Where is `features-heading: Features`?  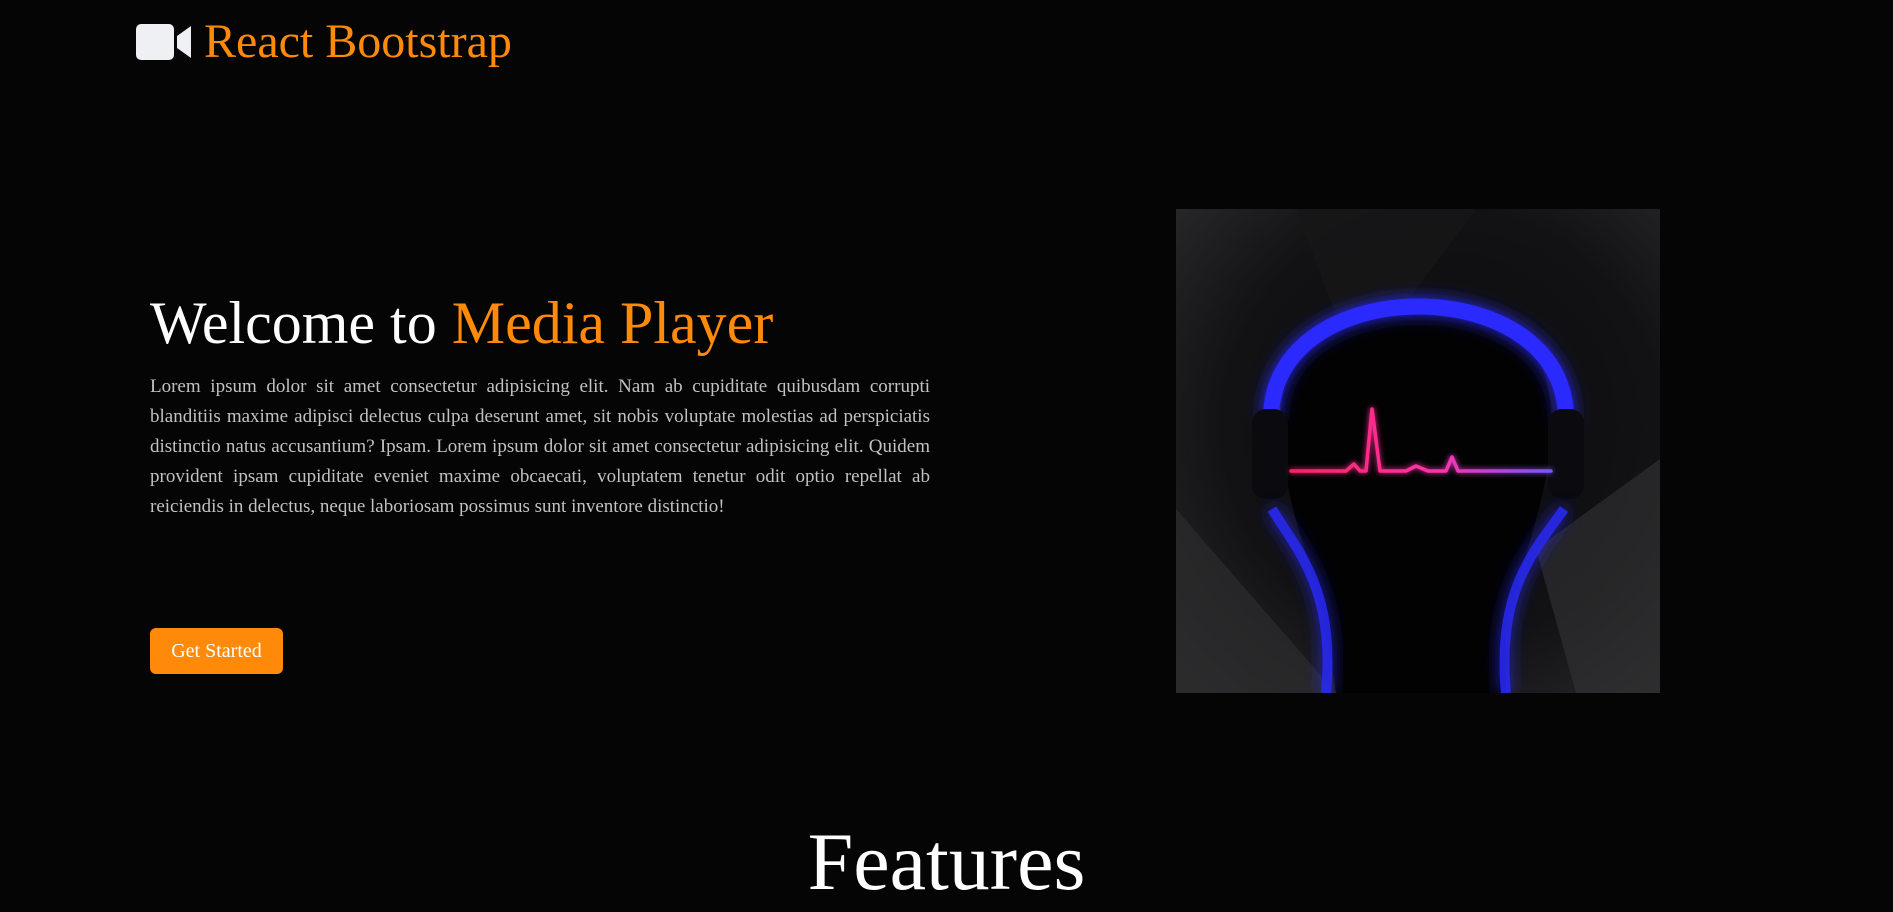 features-heading: Features is located at coordinates (946, 861).